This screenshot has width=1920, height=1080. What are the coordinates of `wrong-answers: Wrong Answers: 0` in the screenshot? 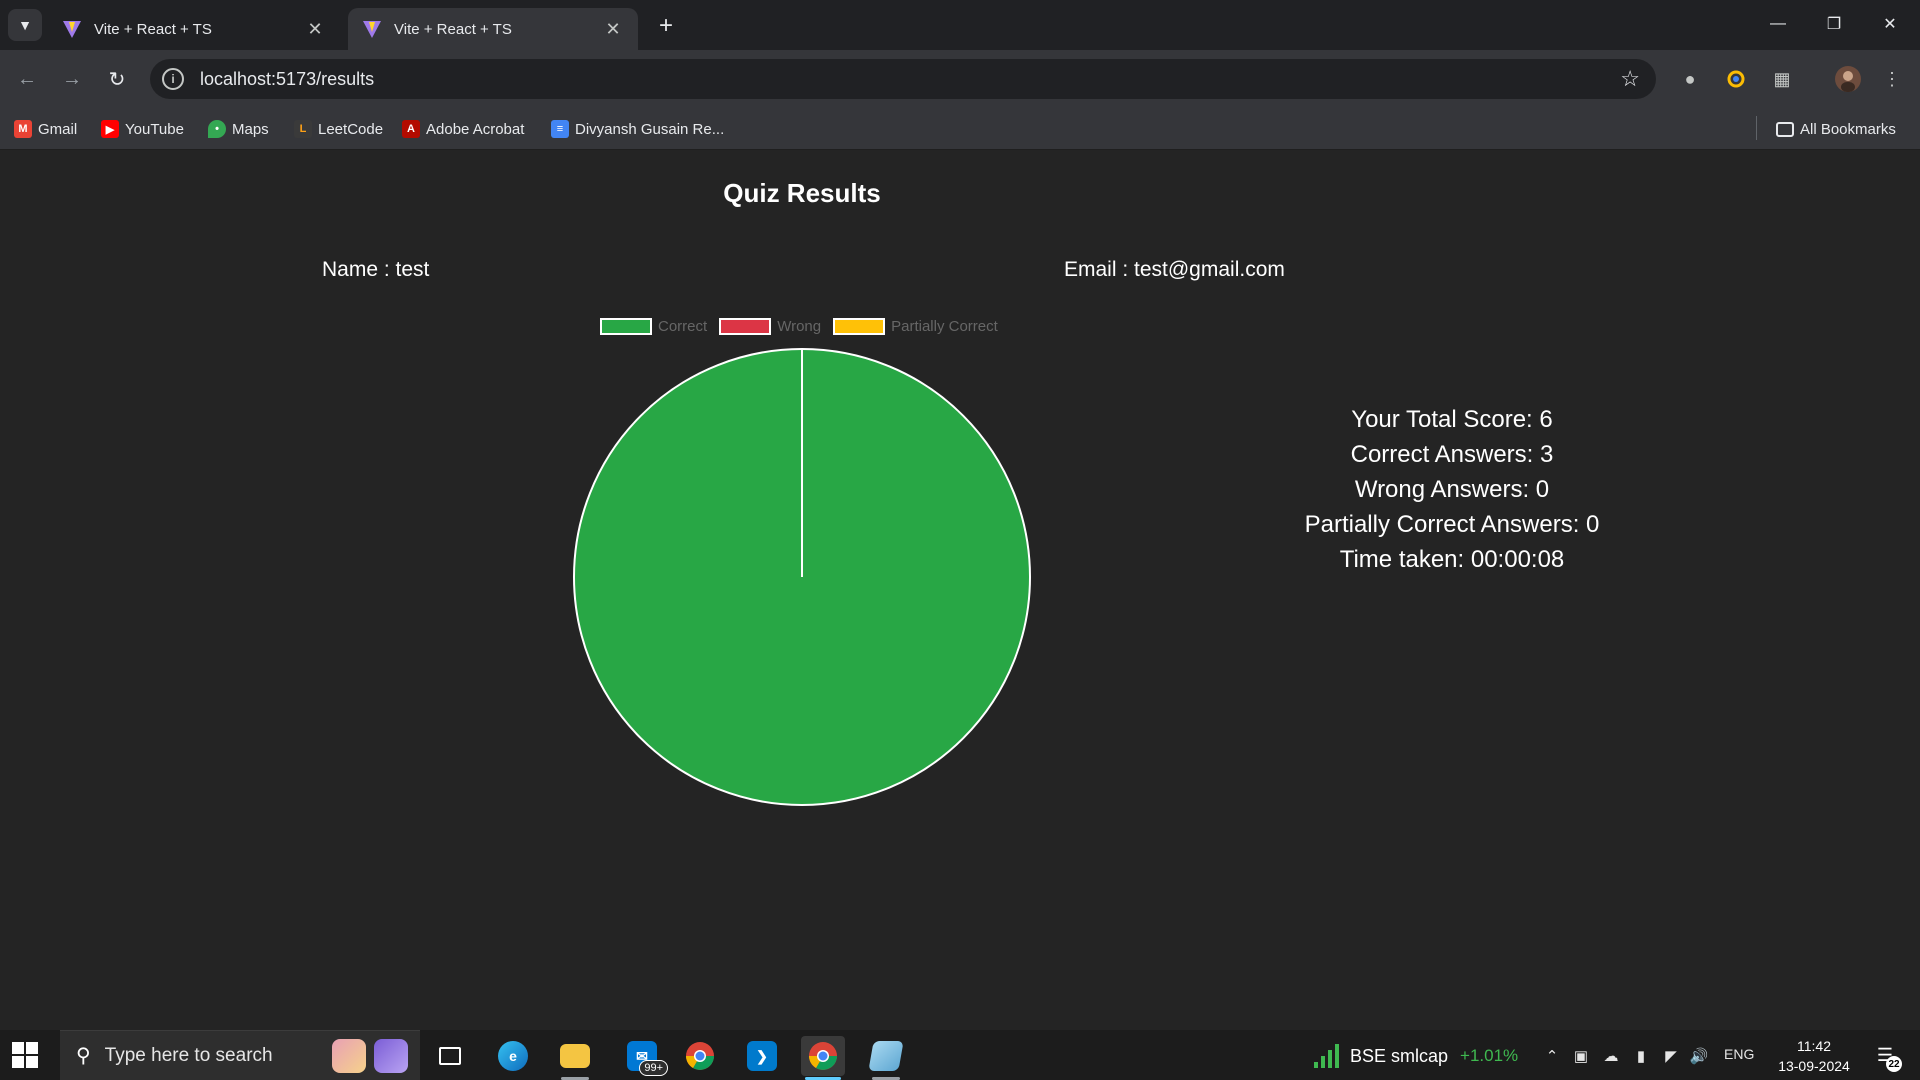 It's located at (1452, 489).